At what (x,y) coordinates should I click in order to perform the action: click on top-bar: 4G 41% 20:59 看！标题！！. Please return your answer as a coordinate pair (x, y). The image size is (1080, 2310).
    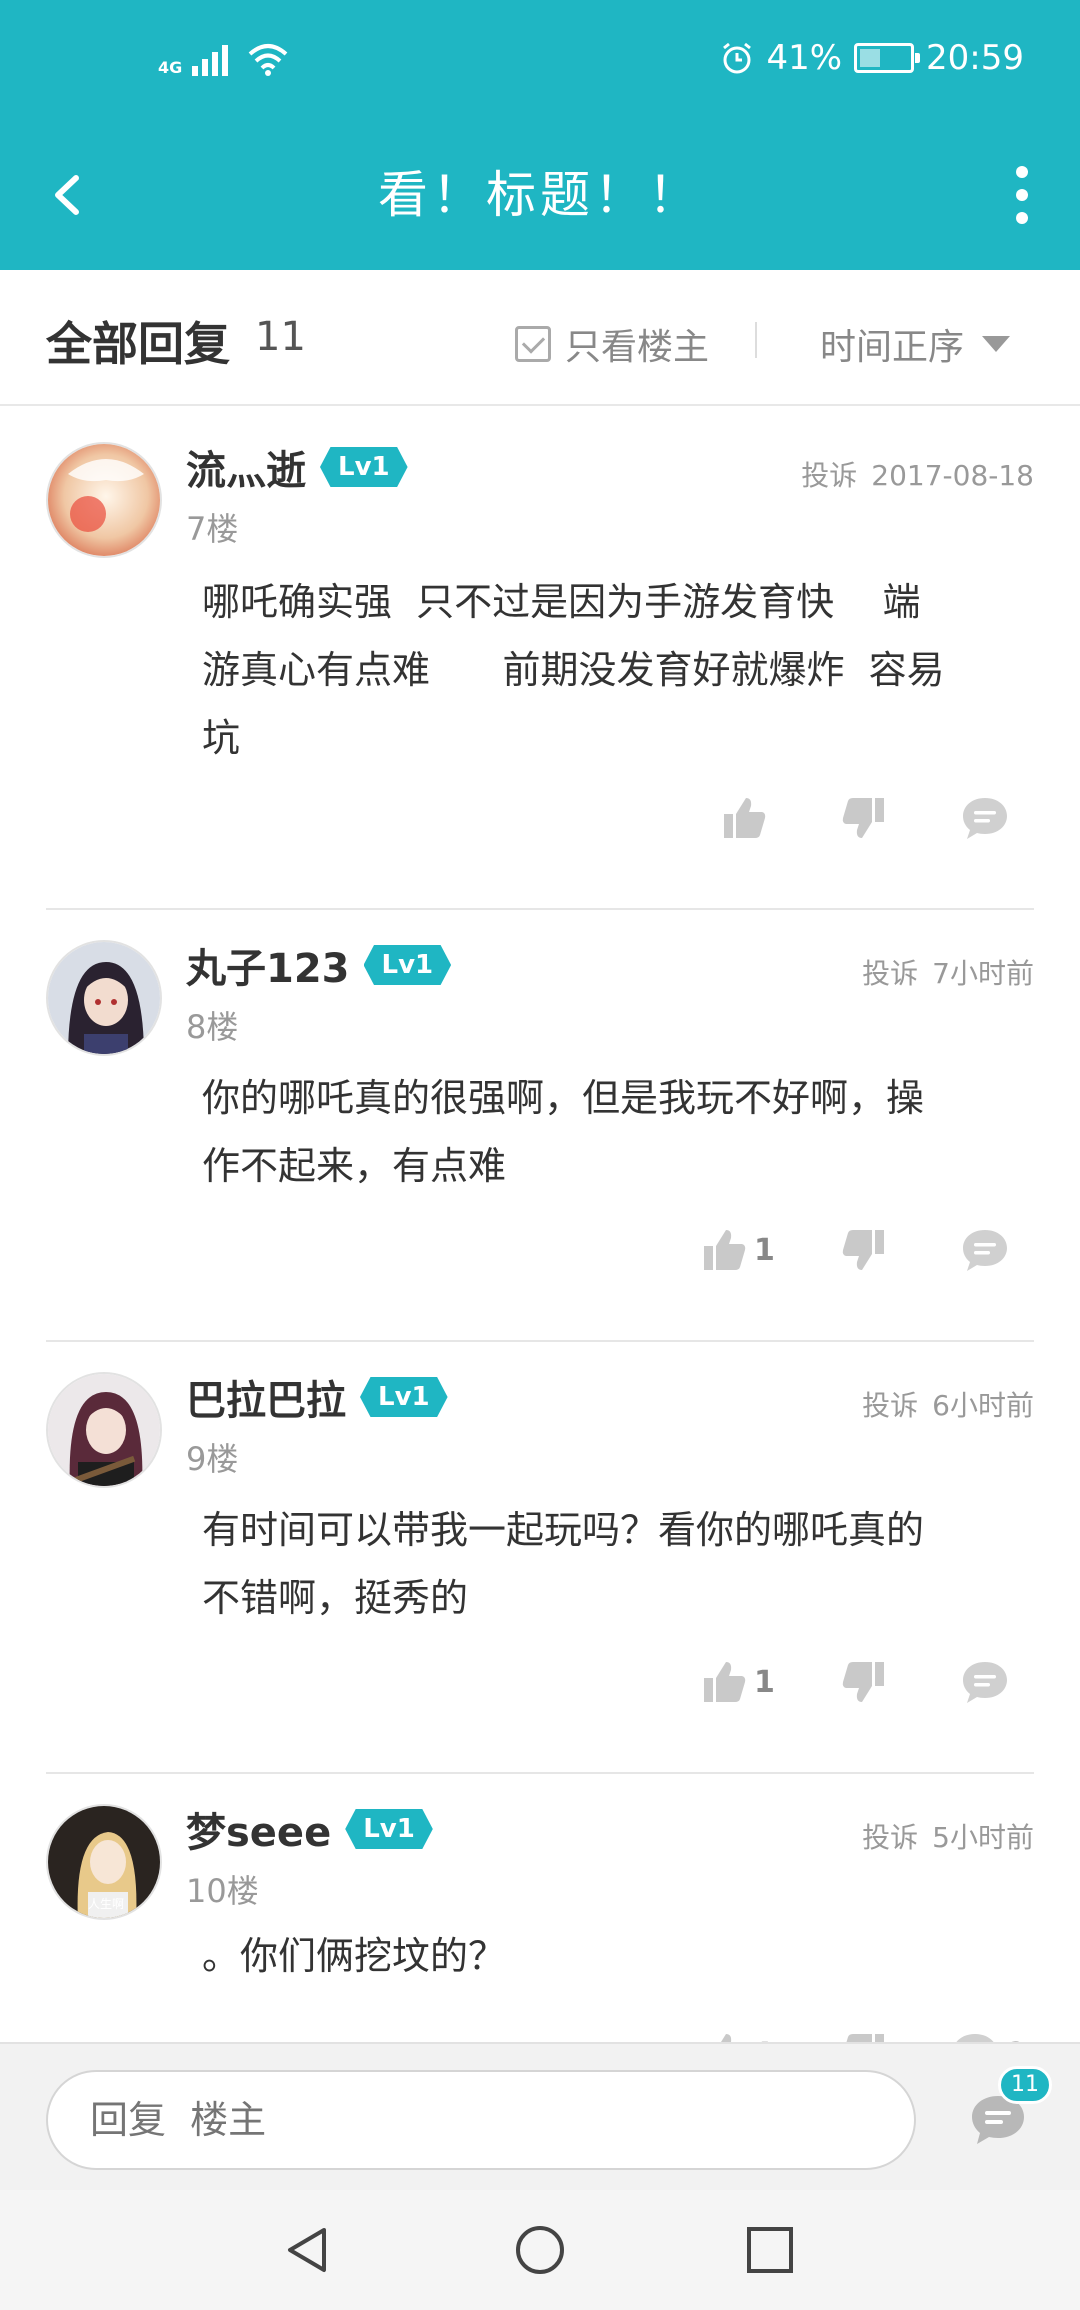
    Looking at the image, I should click on (540, 135).